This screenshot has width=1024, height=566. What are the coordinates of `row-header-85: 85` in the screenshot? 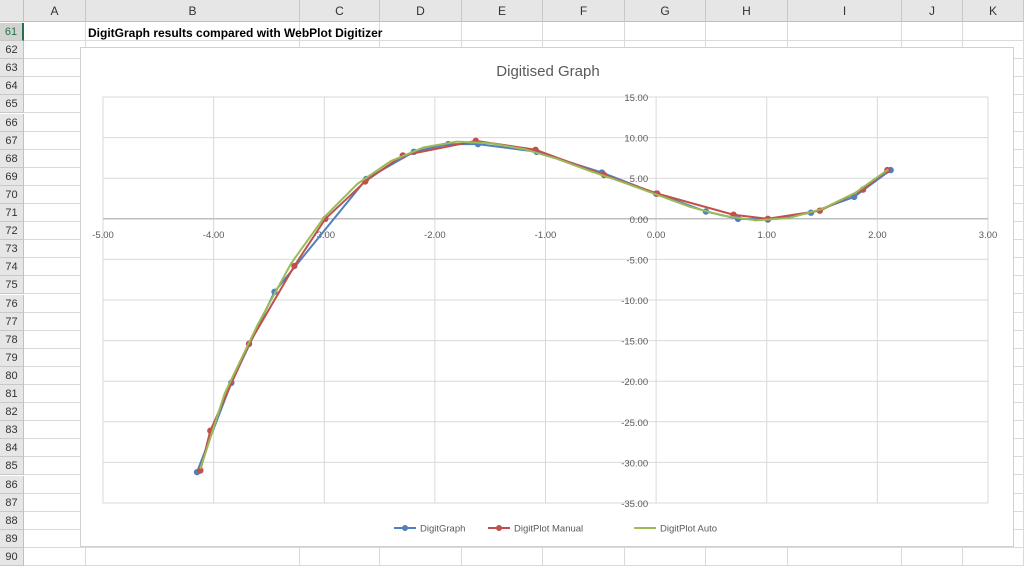 It's located at (12, 466).